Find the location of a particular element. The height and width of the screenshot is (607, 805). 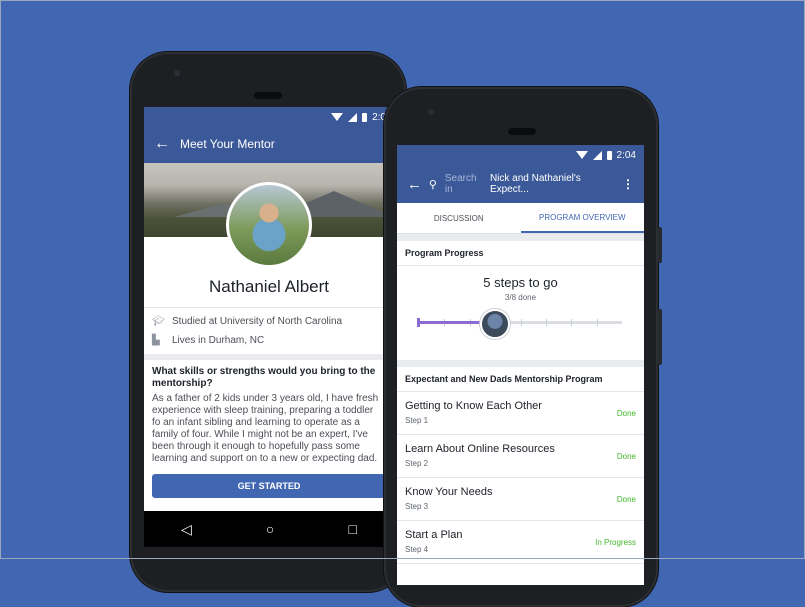

done-count: 3/8 done is located at coordinates (520, 297).